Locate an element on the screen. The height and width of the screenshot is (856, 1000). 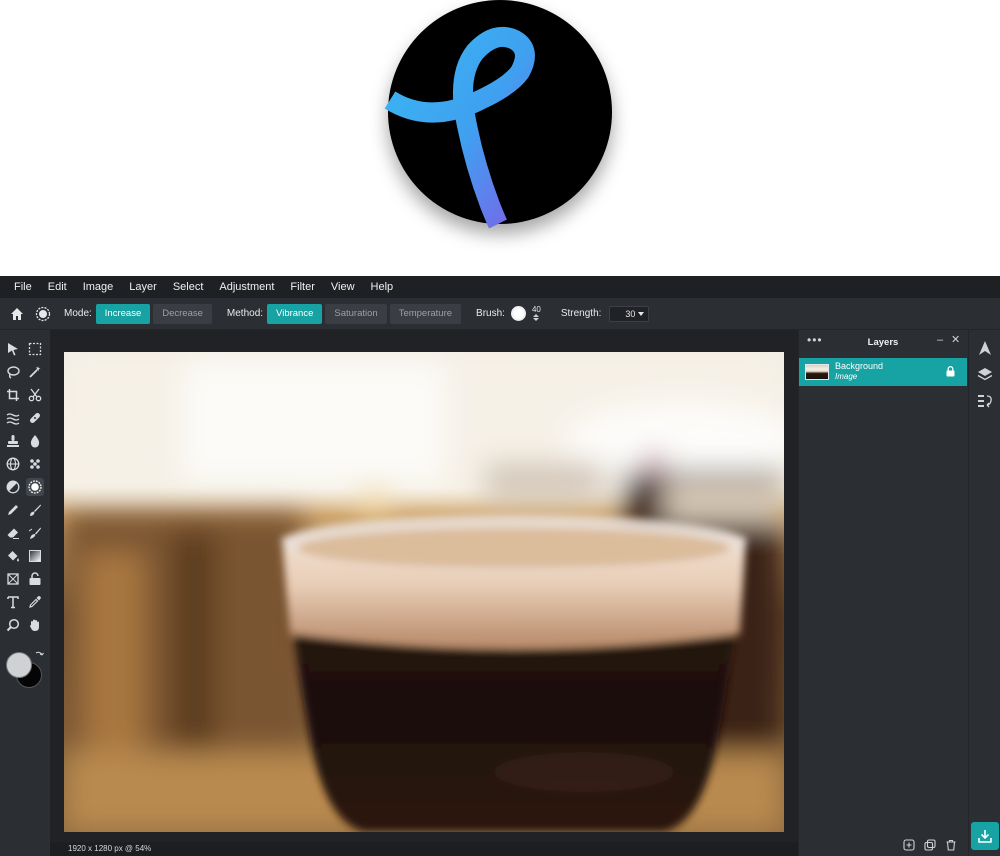
layers-footer is located at coordinates (884, 845).